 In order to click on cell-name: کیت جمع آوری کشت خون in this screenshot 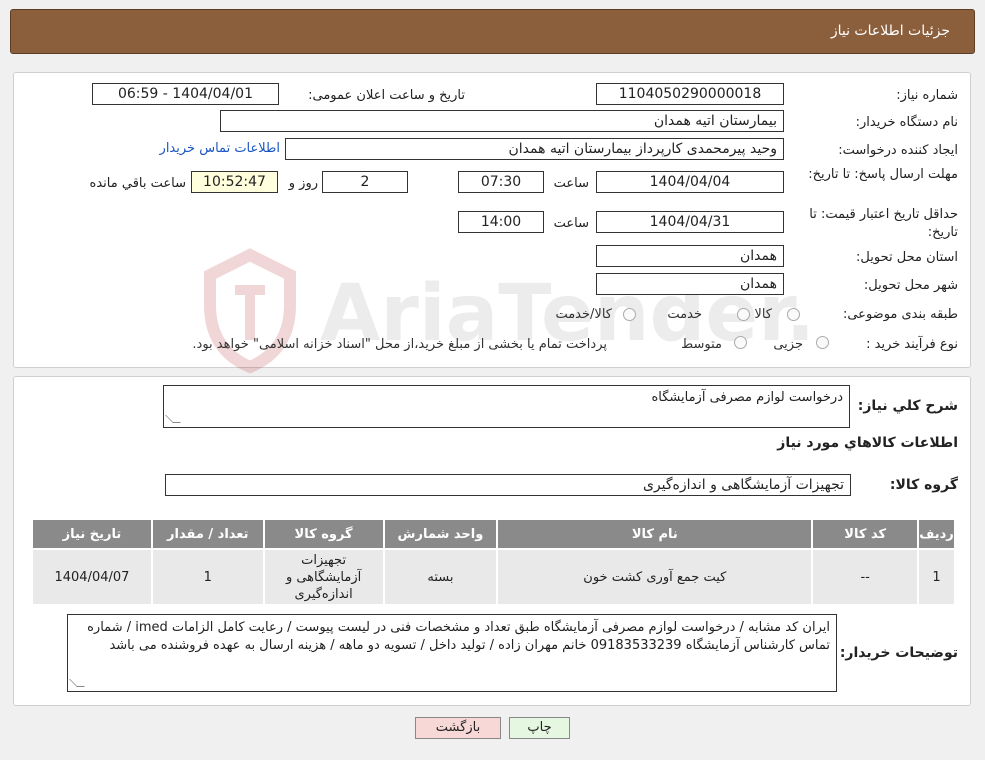, I will do `click(655, 577)`.